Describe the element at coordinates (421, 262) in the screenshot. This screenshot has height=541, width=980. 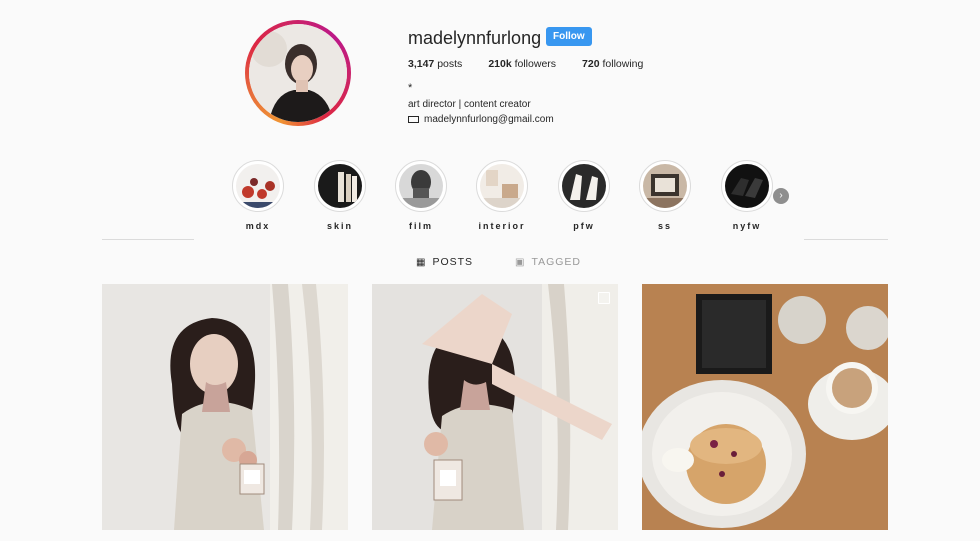
I see `grid-icon: ▦` at that location.